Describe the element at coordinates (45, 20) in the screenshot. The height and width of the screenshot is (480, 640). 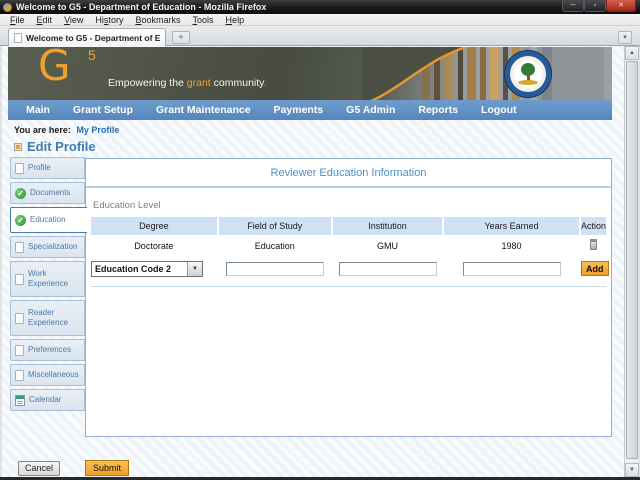
I see `menu-edit: Edit` at that location.